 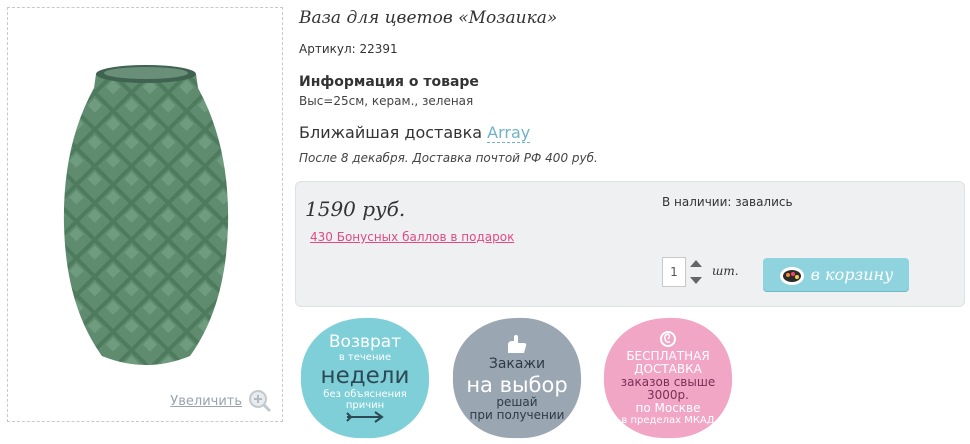 What do you see at coordinates (727, 202) in the screenshot?
I see `stock-status: В наличии: завались` at bounding box center [727, 202].